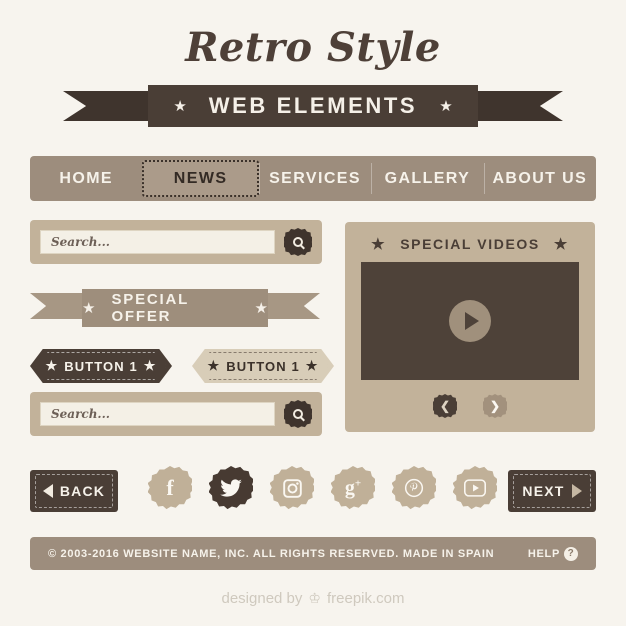  I want to click on play-button, so click(470, 321).